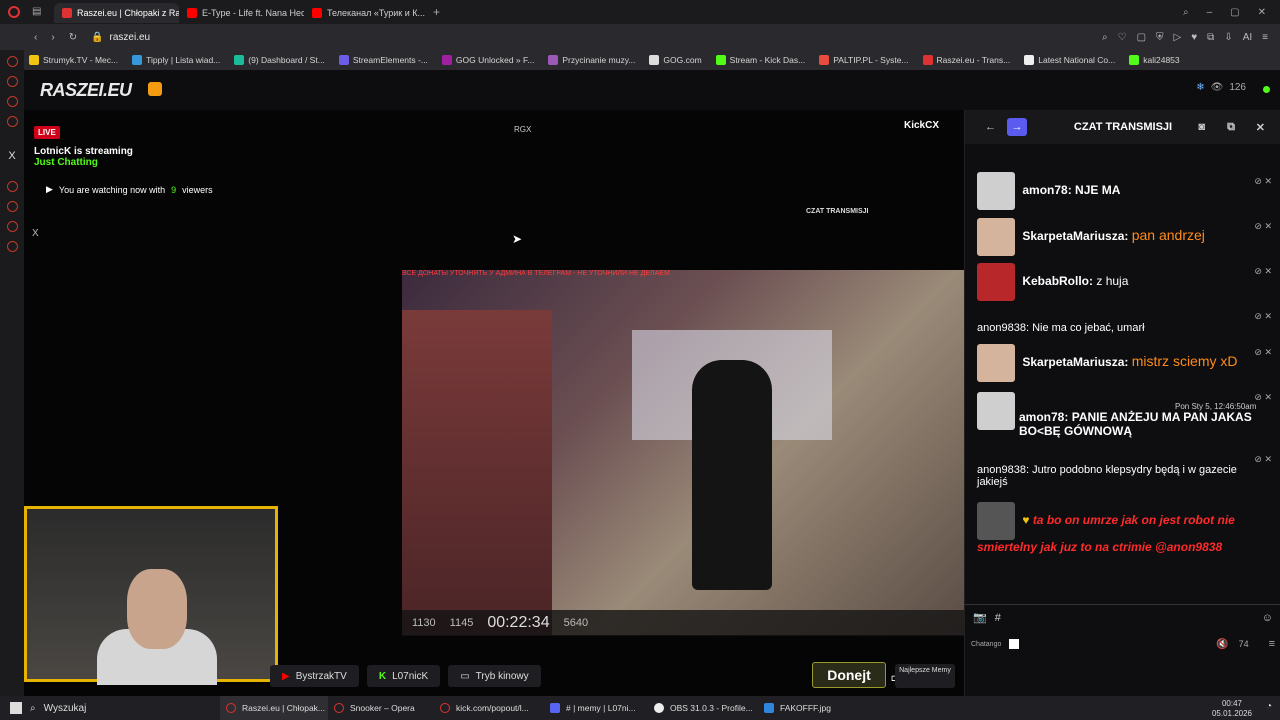 The width and height of the screenshot is (1280, 720). What do you see at coordinates (1141, 37) in the screenshot?
I see `screenshot-icon: ▢` at bounding box center [1141, 37].